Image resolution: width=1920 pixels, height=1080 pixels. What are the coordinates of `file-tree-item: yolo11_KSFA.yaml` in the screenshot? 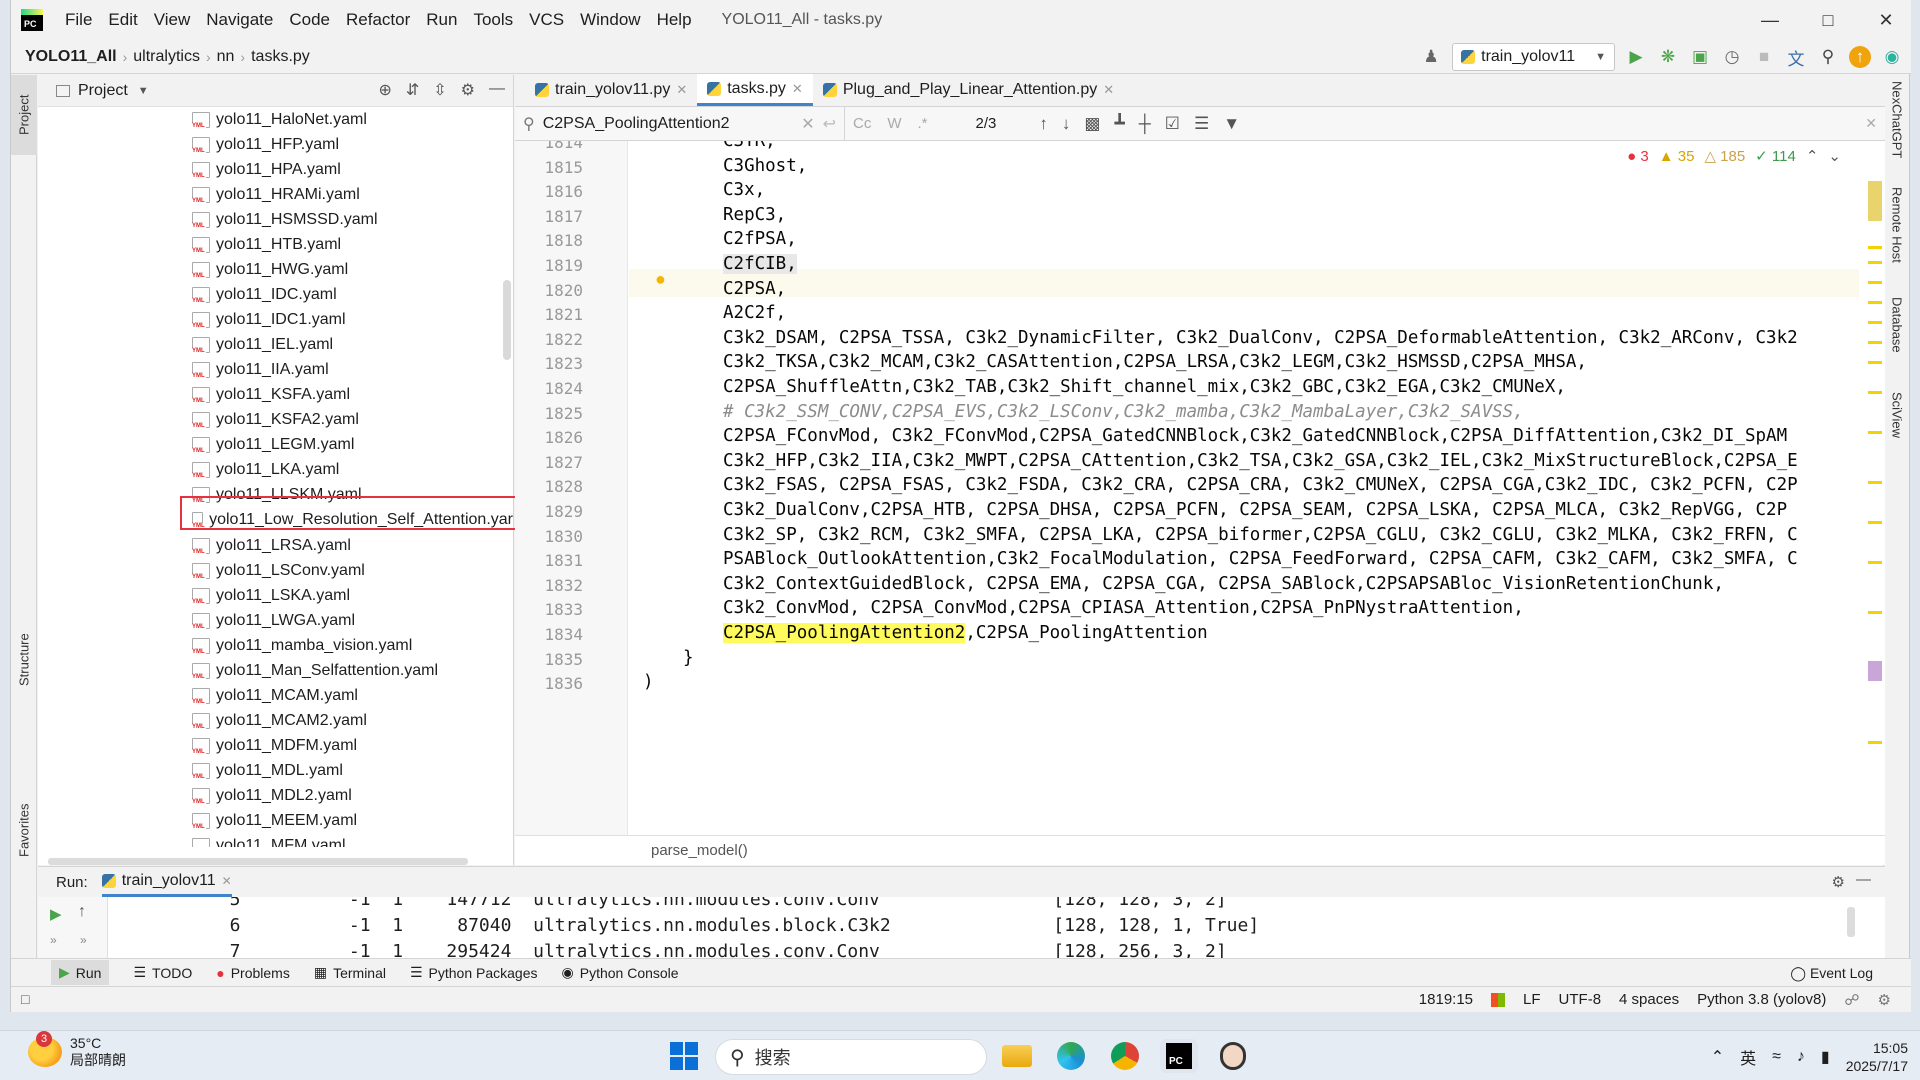 It's located at (275, 394).